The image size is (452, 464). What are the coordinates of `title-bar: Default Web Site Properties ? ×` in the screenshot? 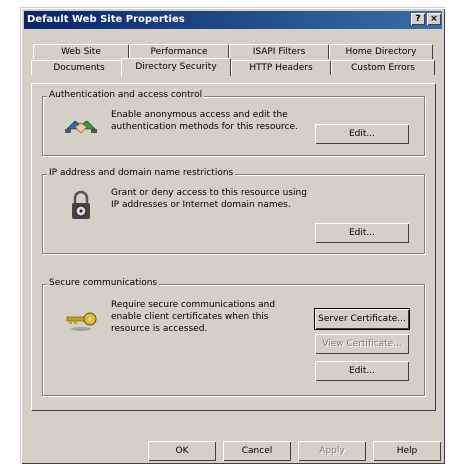 It's located at (233, 20).